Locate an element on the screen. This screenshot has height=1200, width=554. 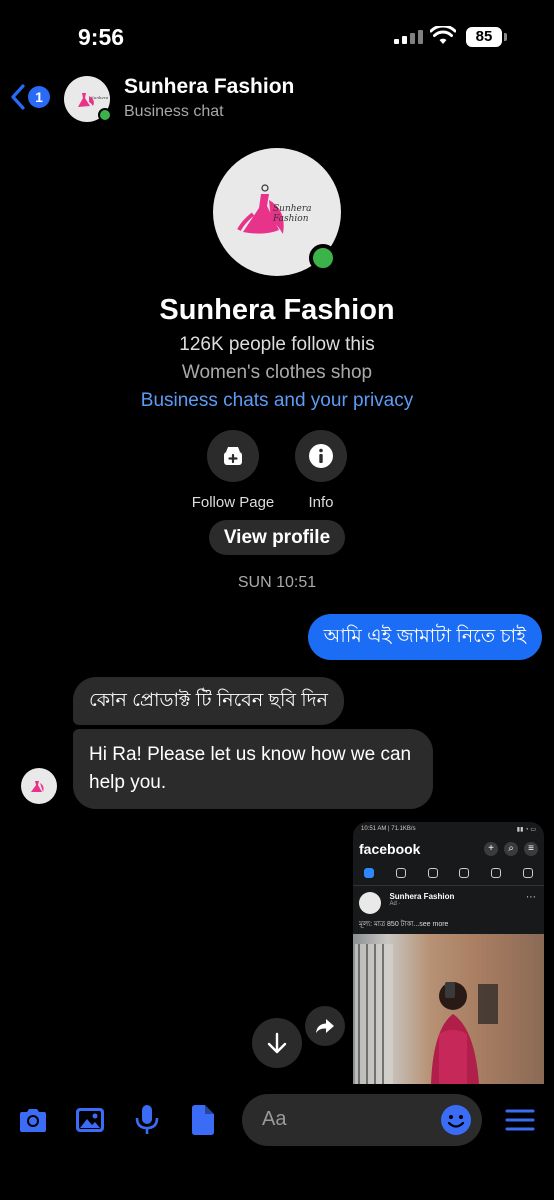
home-icon is located at coordinates (368, 872).